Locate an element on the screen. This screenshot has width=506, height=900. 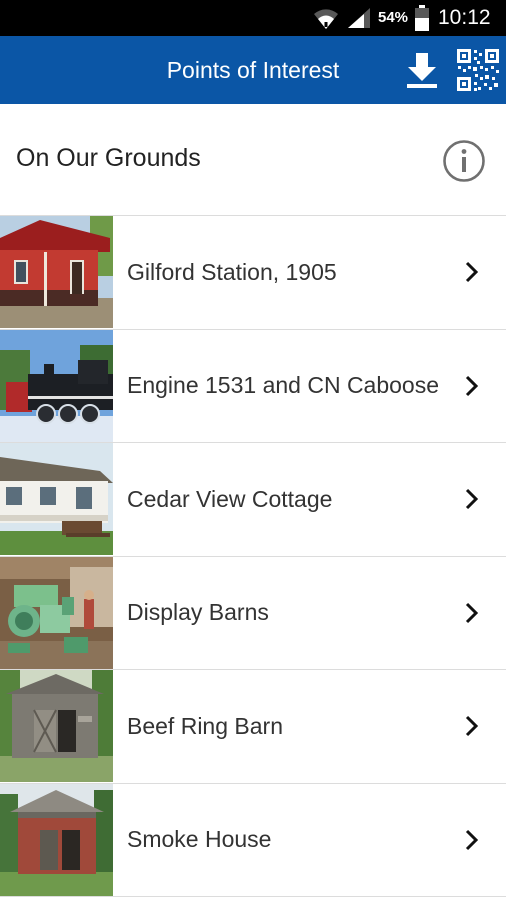
battery-icon is located at coordinates (422, 18).